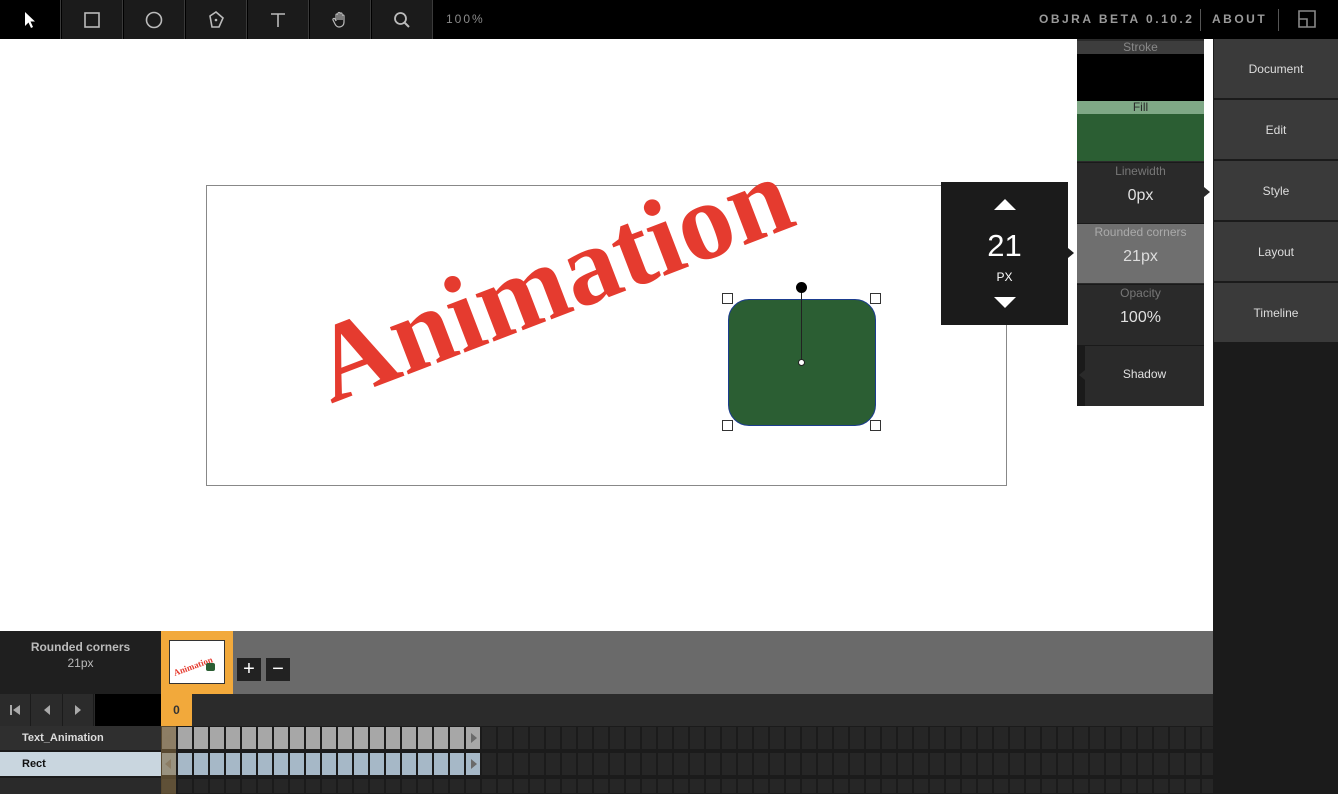  I want to click on opacity-control: Opacity 100%, so click(1140, 314).